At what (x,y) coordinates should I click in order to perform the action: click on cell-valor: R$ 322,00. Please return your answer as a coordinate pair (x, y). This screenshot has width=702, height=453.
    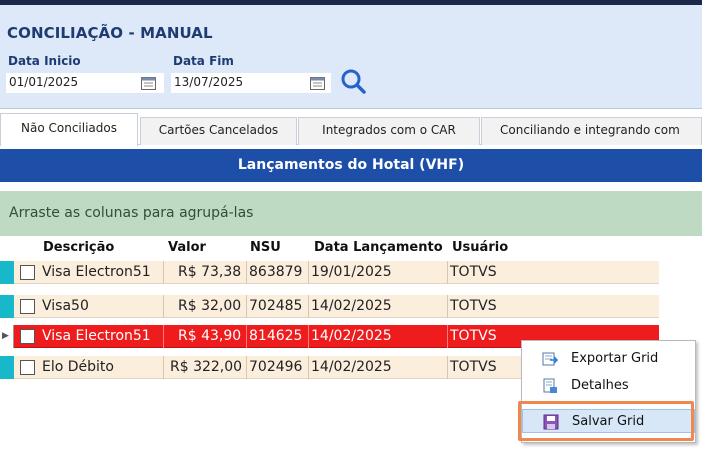
    Looking at the image, I should click on (206, 367).